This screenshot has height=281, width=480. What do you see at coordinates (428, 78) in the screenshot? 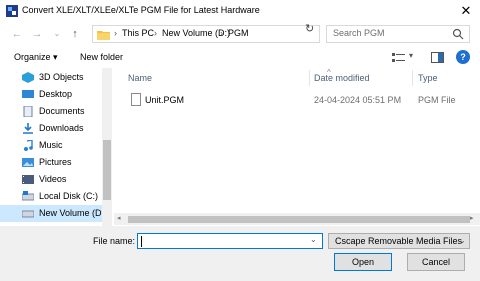
I see `column-header-type: Type` at bounding box center [428, 78].